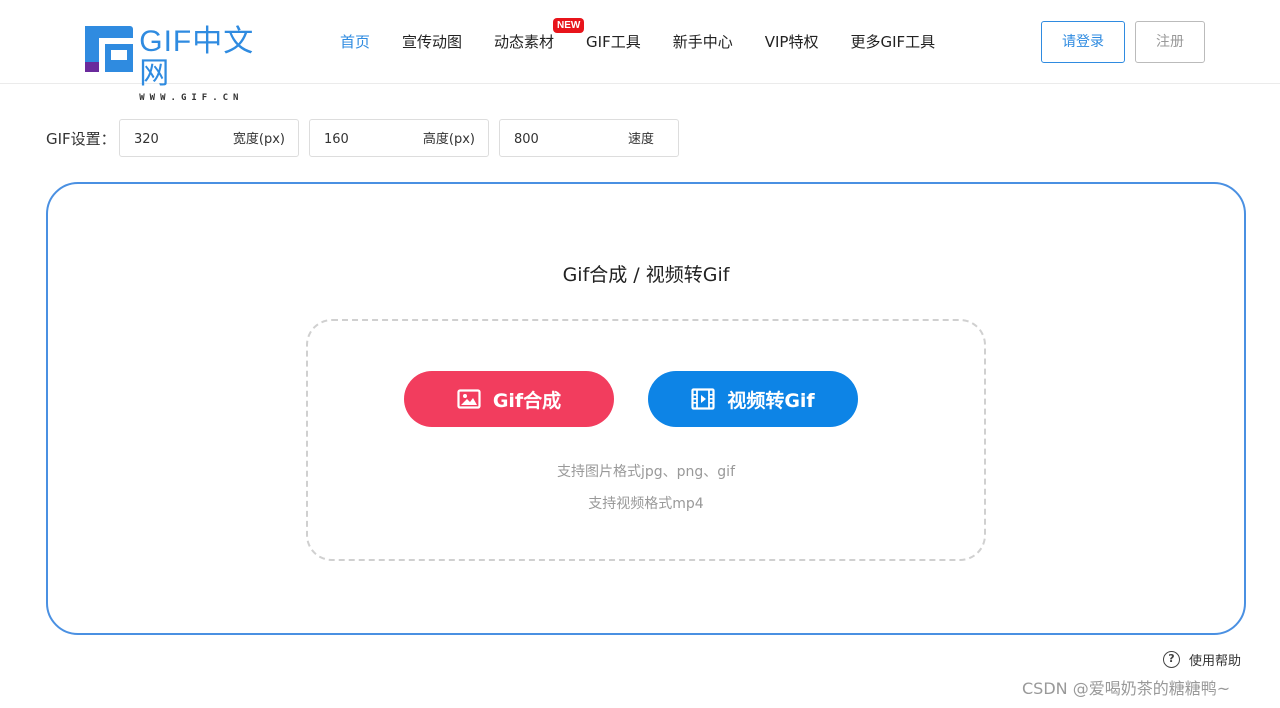  What do you see at coordinates (792, 42) in the screenshot?
I see `nav-item-vip: VIP特权` at bounding box center [792, 42].